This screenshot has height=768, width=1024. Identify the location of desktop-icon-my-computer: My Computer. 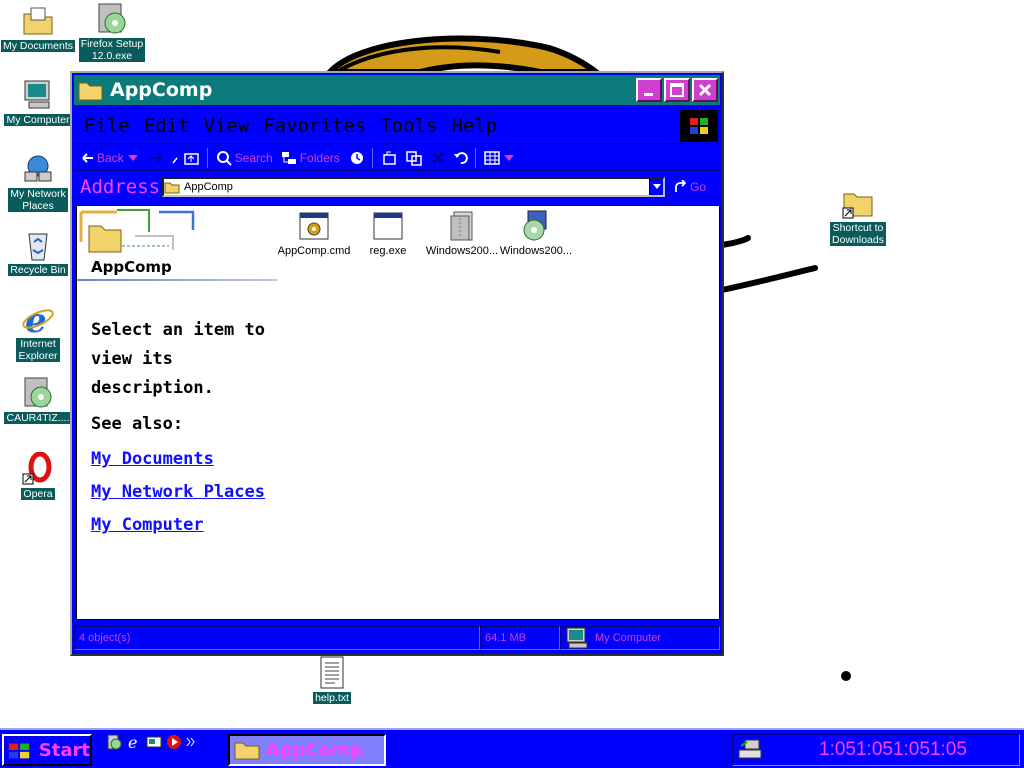
(38, 102).